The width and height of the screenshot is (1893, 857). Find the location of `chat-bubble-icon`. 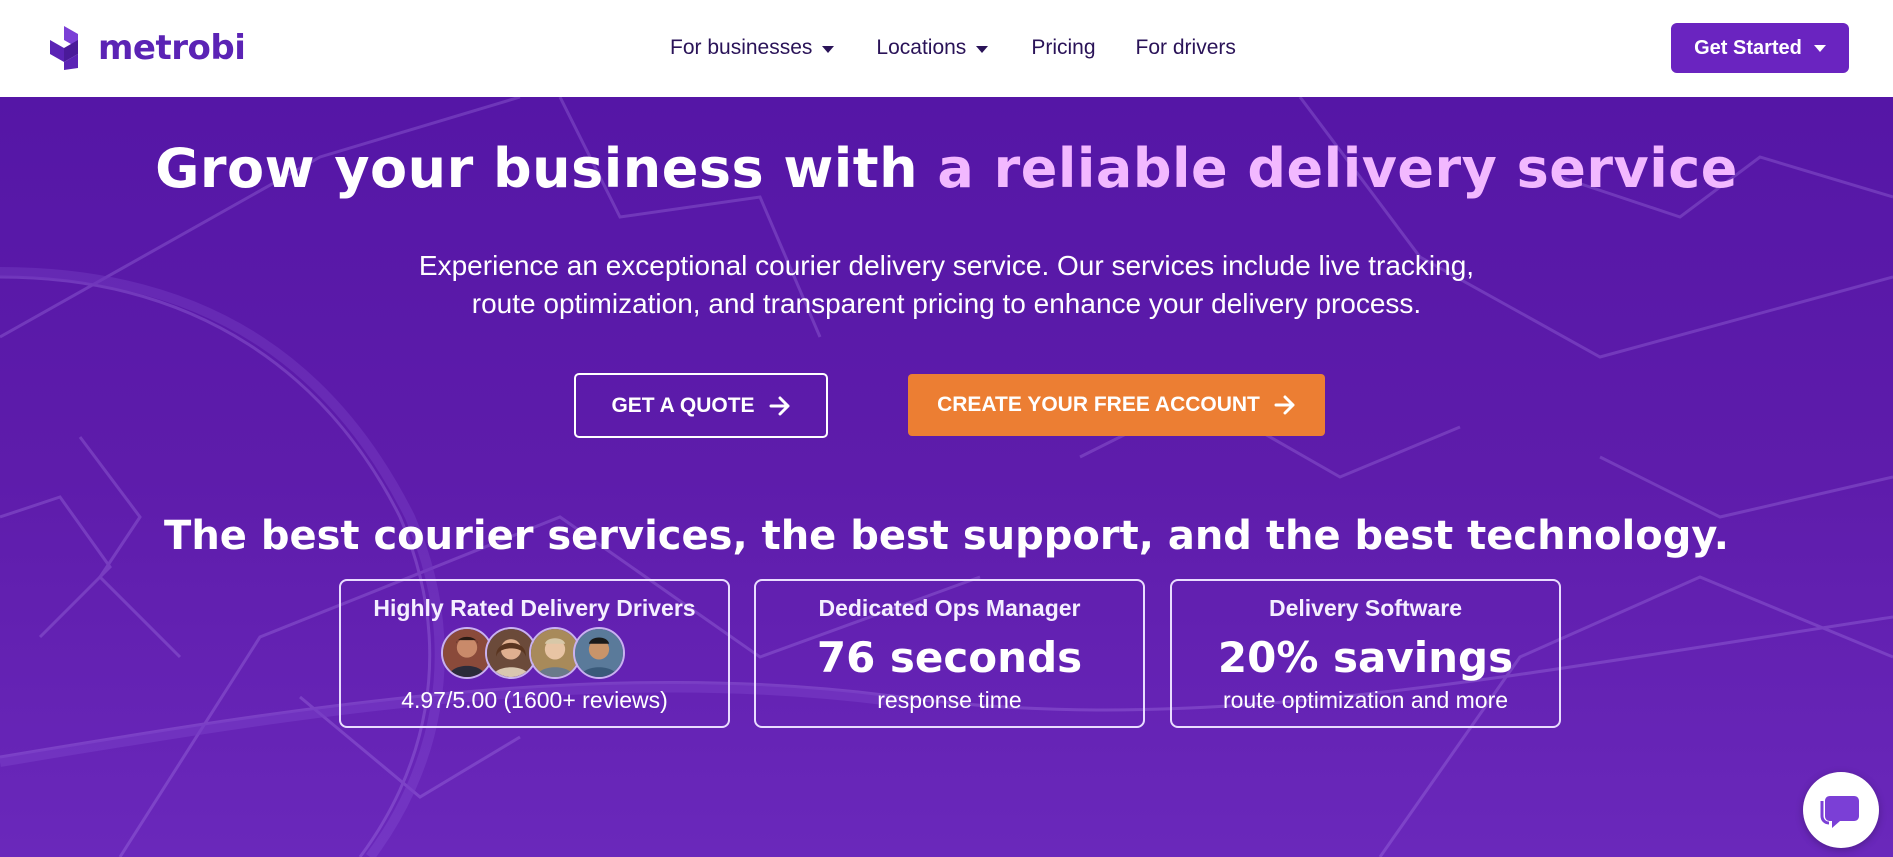

chat-bubble-icon is located at coordinates (1839, 812).